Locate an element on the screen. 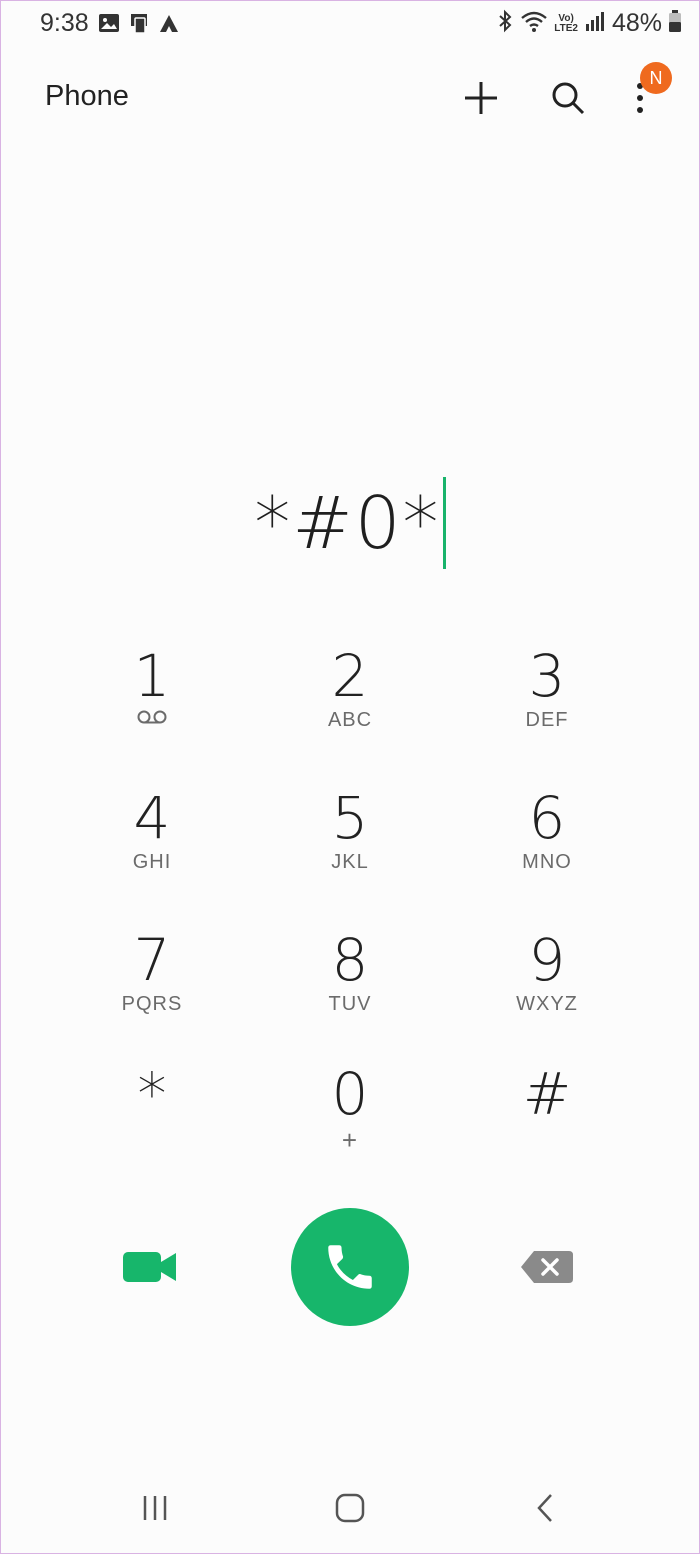  key-digit: 5 is located at coordinates (350, 818).